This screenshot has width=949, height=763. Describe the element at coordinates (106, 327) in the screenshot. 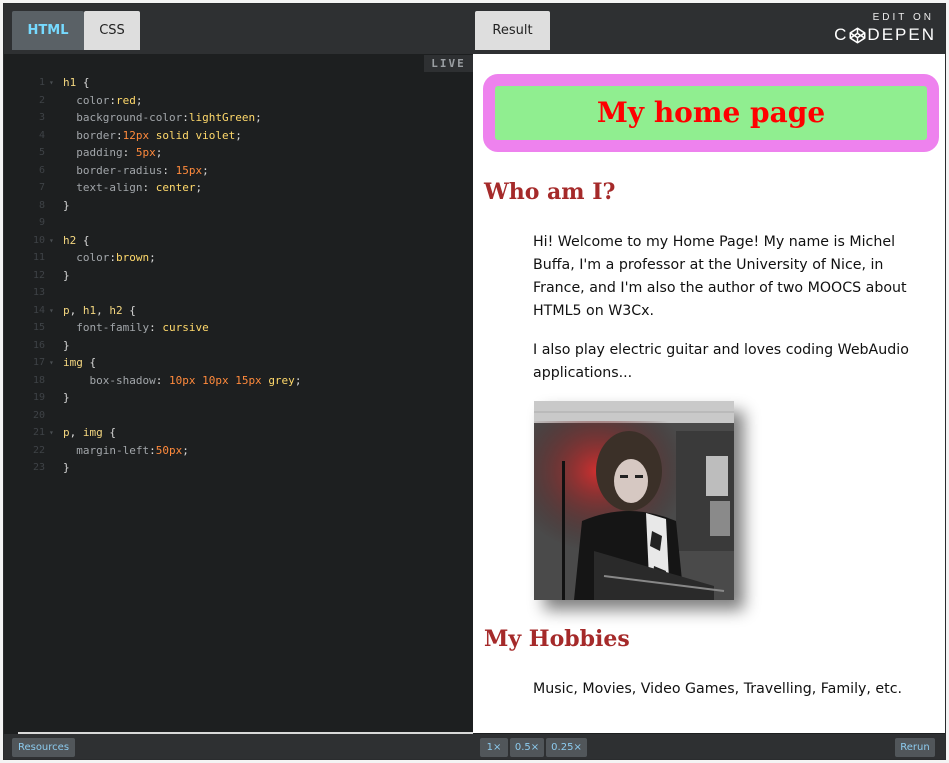

I see `code-token: font-family` at that location.